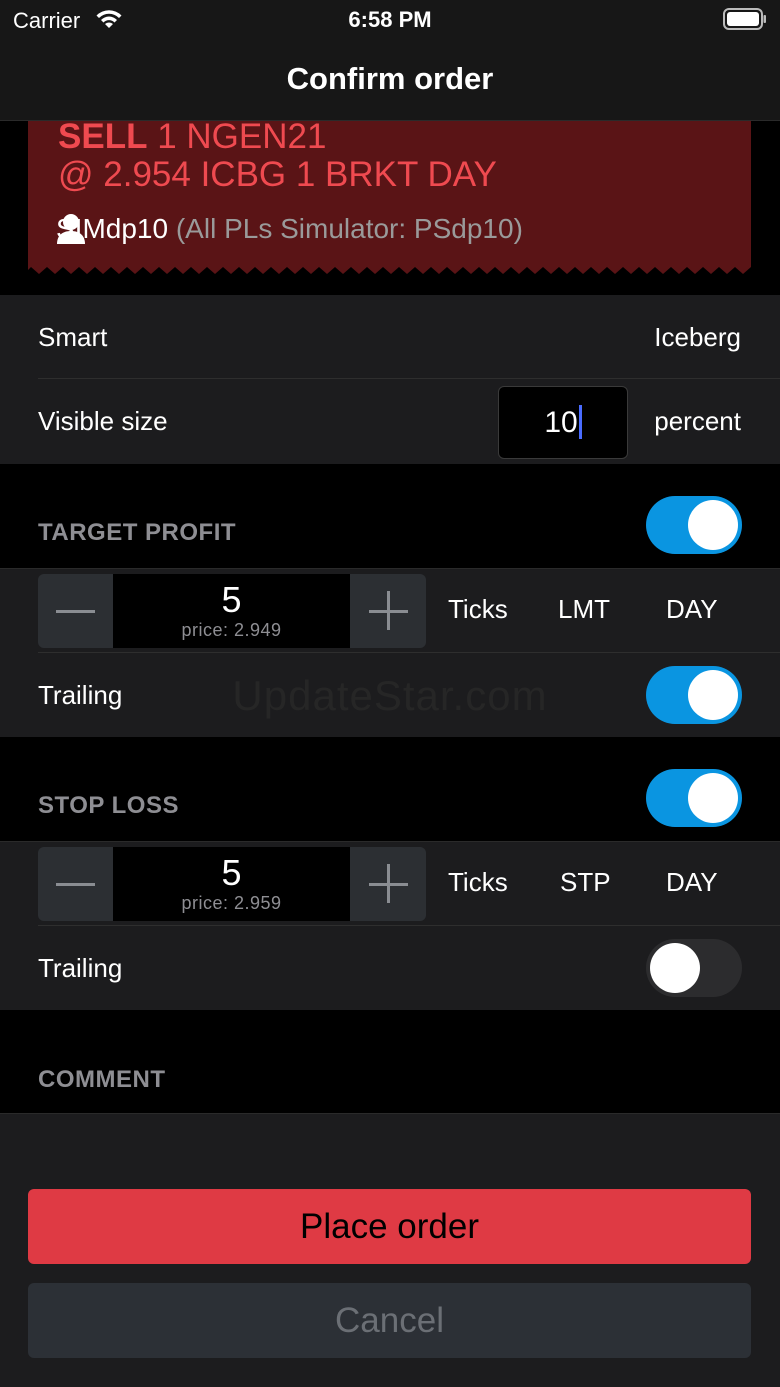  What do you see at coordinates (390, 337) in the screenshot?
I see `smart-row: Smart Iceberg` at bounding box center [390, 337].